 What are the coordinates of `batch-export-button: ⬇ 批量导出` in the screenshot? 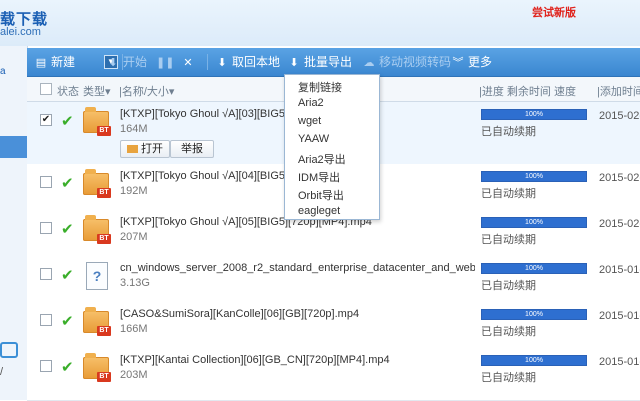 It's located at (320, 62).